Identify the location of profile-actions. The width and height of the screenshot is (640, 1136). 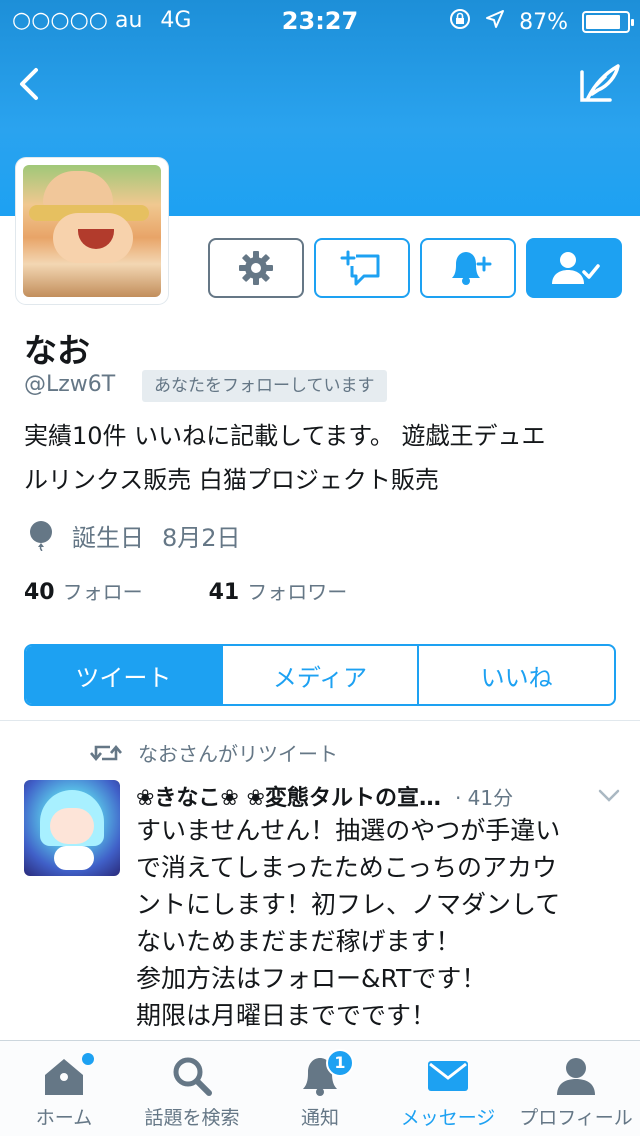
(415, 268).